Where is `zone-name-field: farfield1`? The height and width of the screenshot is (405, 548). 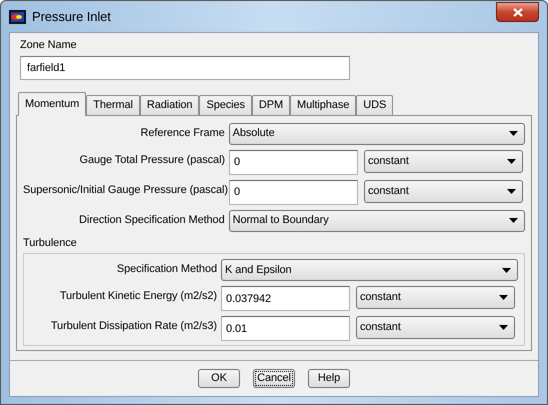
zone-name-field: farfield1 is located at coordinates (185, 68).